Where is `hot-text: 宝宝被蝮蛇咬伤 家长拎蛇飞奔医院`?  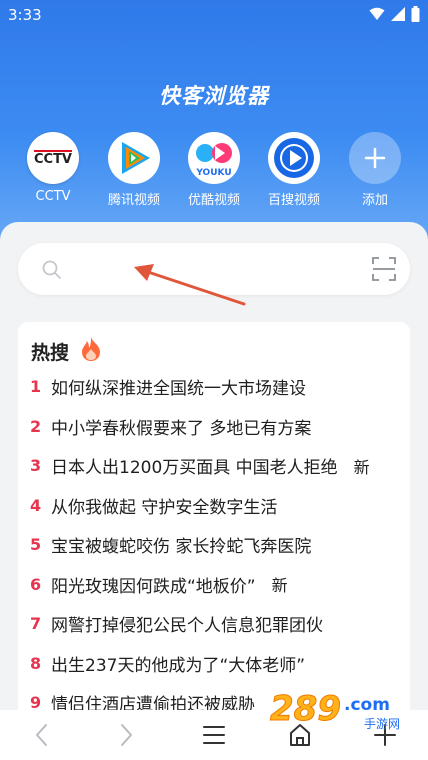 hot-text: 宝宝被蝮蛇咬伤 家长拎蛇飞奔医院 is located at coordinates (181, 547).